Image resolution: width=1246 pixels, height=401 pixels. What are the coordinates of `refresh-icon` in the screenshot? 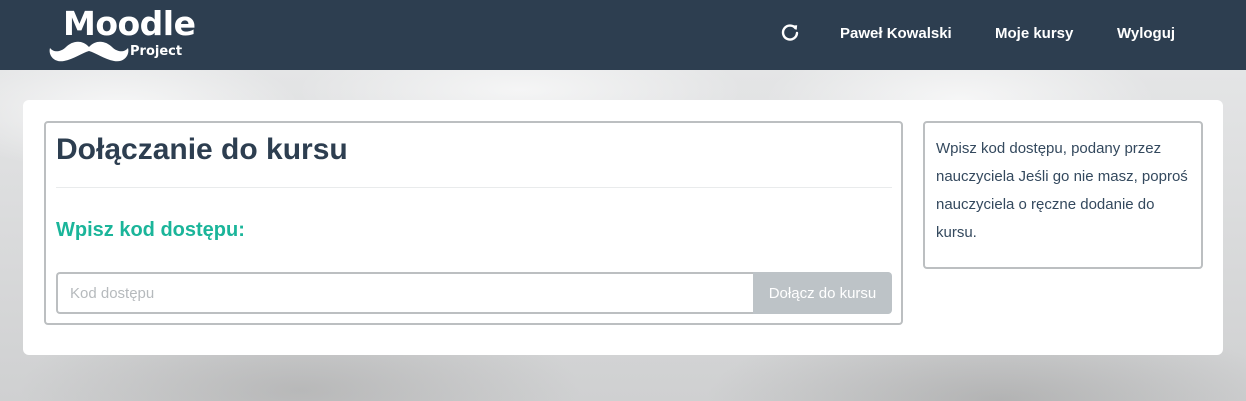 It's located at (790, 32).